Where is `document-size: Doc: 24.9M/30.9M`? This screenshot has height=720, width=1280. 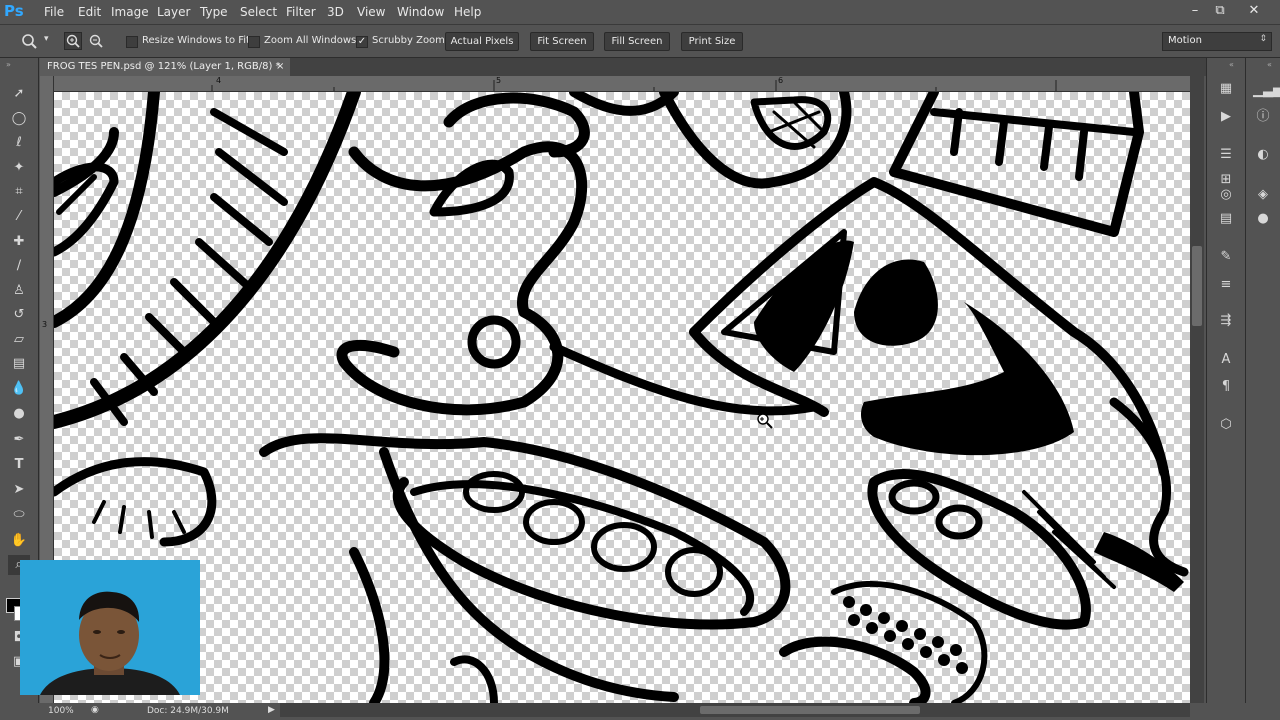 document-size: Doc: 24.9M/30.9M is located at coordinates (188, 711).